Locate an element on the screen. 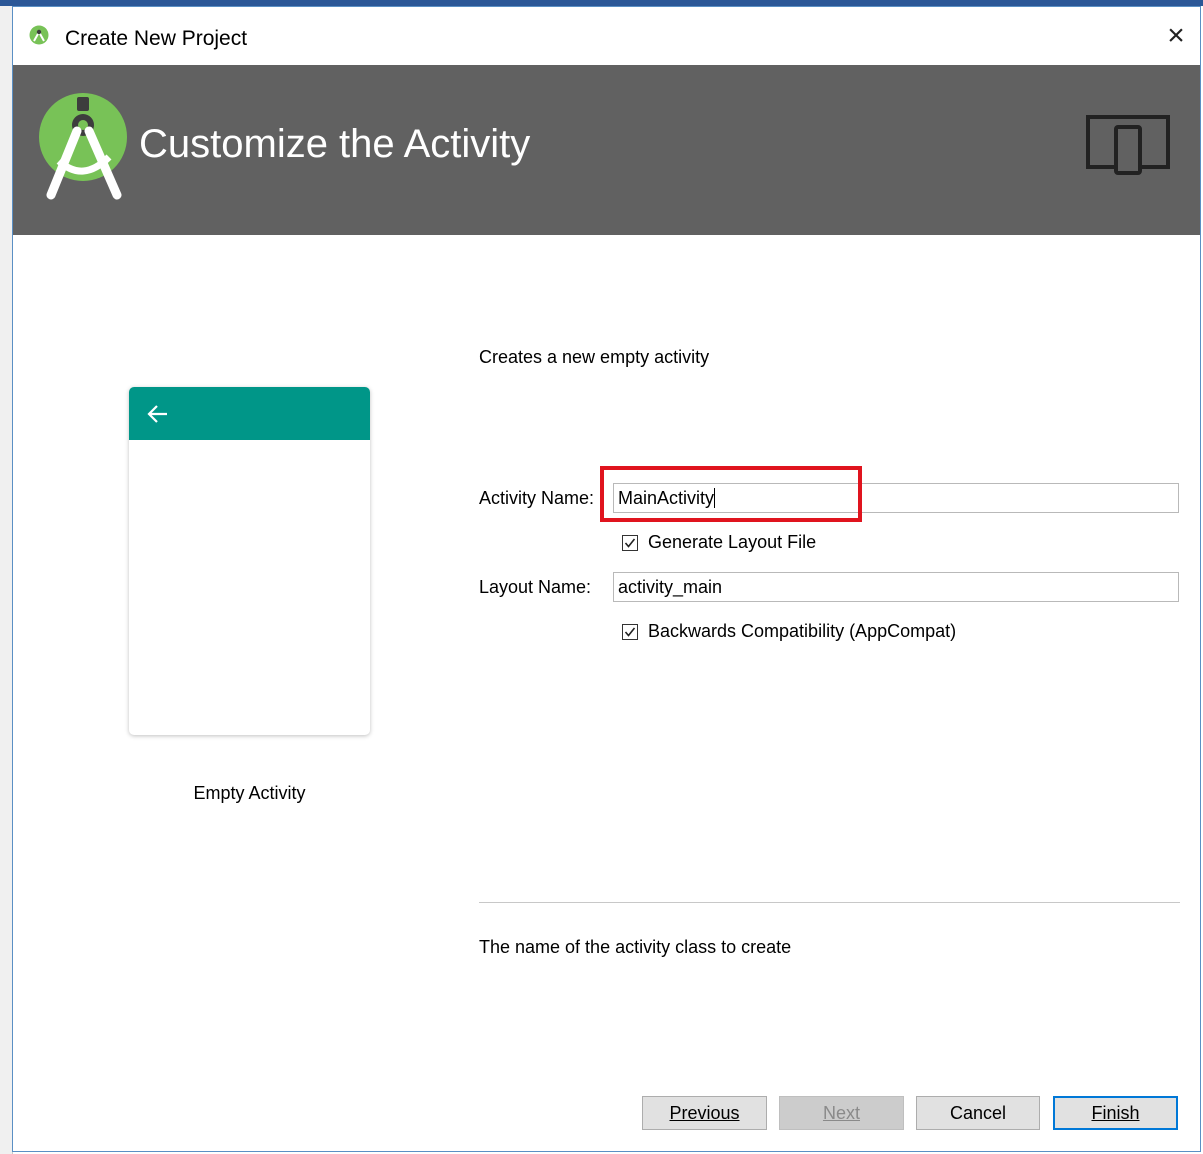  layout-name-value: activity_main is located at coordinates (670, 587).